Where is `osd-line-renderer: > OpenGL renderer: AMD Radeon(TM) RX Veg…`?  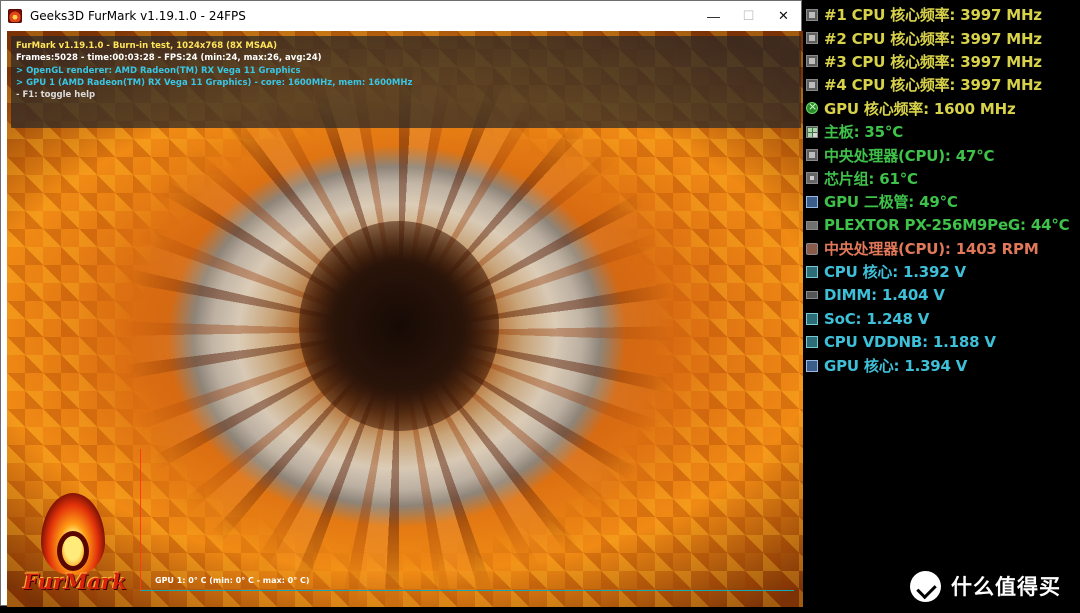
osd-line-renderer: > OpenGL renderer: AMD Radeon(TM) RX Veg… is located at coordinates (158, 70).